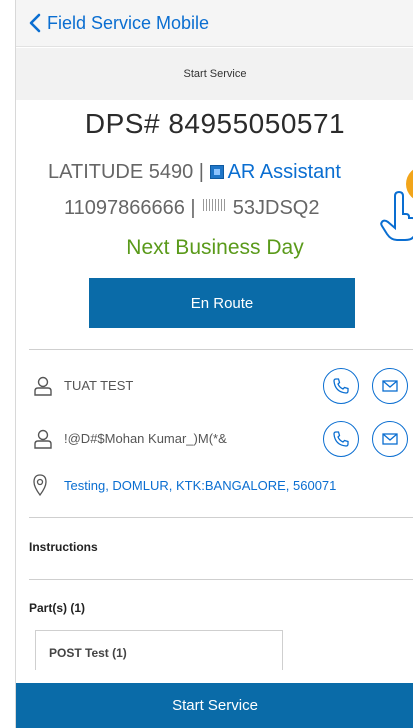  Describe the element at coordinates (222, 303) in the screenshot. I see `en-route-button: En Route` at that location.